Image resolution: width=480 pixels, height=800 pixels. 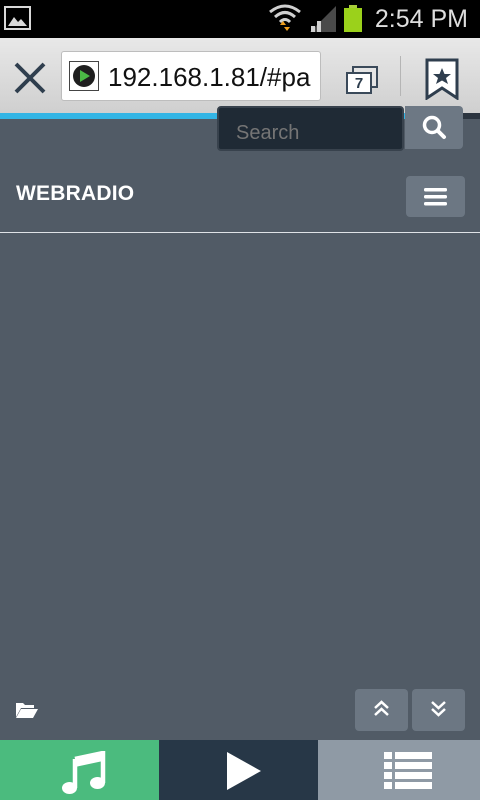 I want to click on tab-count: 7, so click(x=359, y=83).